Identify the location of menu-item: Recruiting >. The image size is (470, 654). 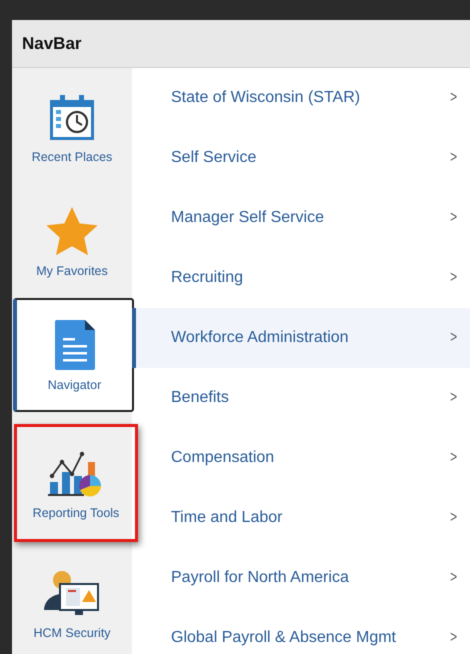
(301, 278).